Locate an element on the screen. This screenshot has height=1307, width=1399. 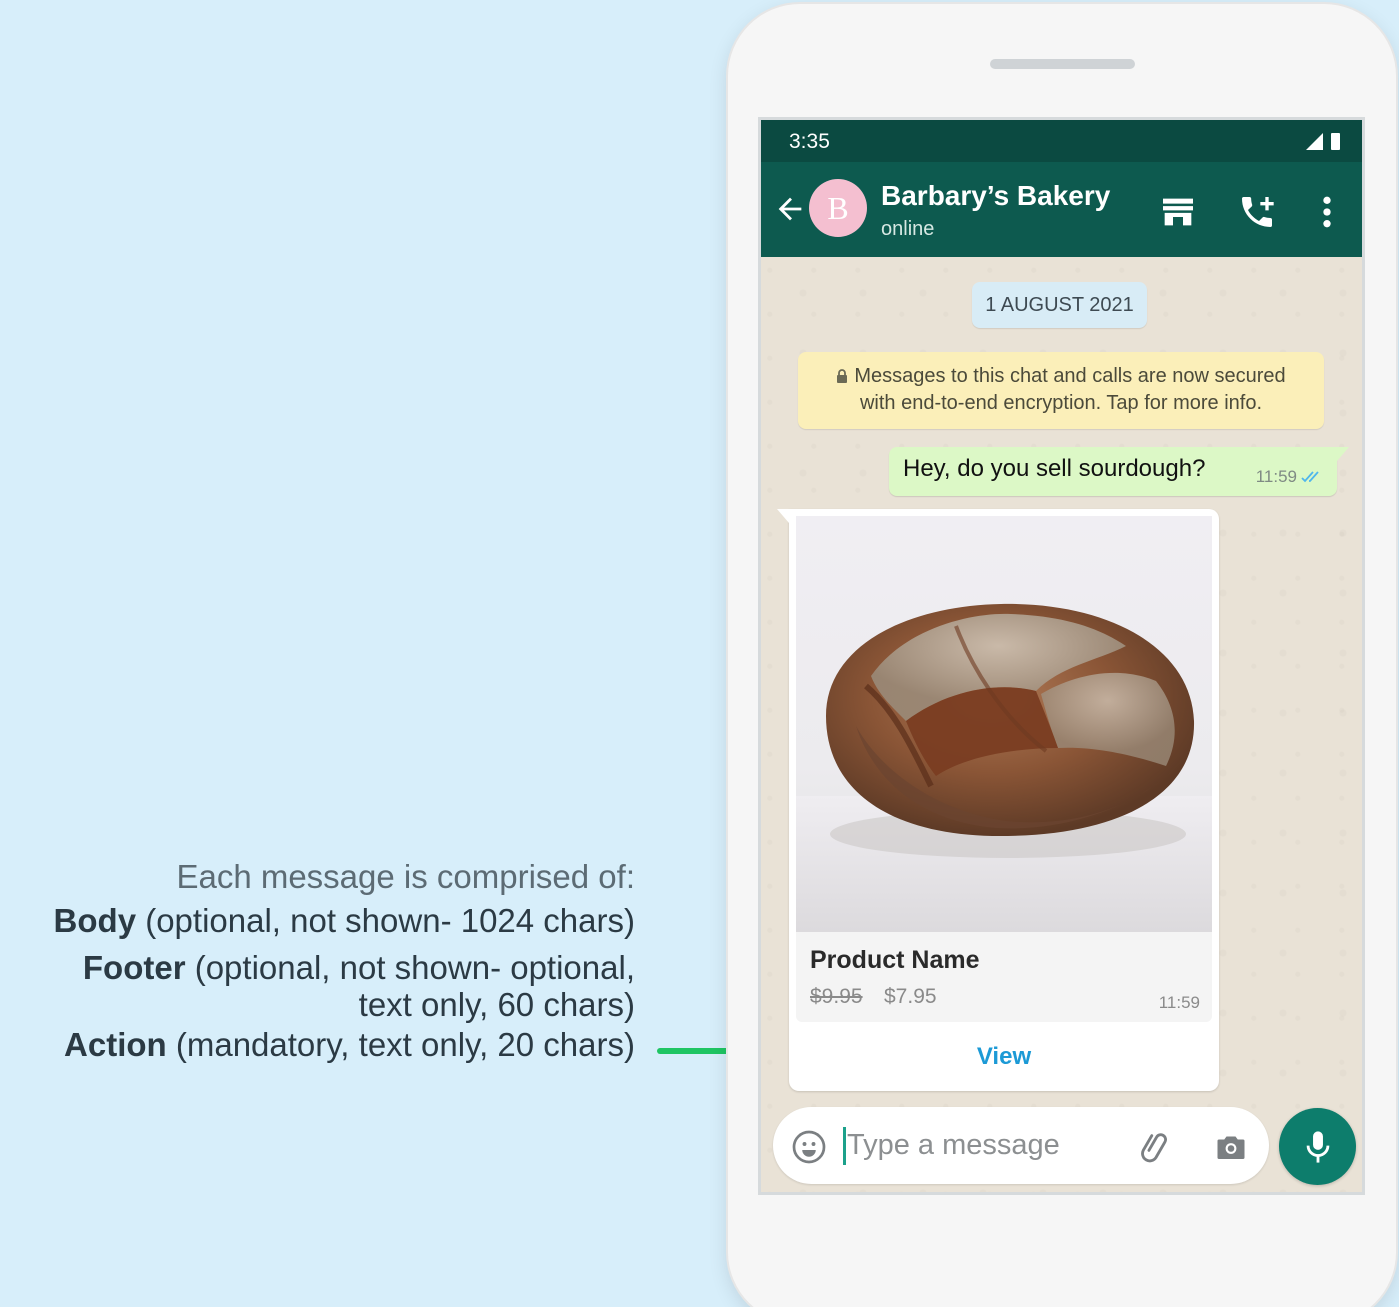
new-price: $7.95 is located at coordinates (910, 996).